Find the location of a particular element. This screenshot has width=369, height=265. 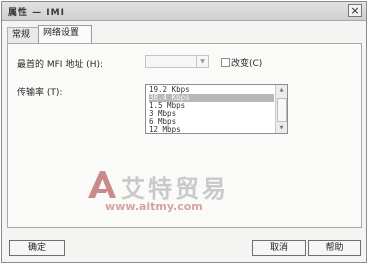

list-item: 12 Mbps is located at coordinates (211, 130).